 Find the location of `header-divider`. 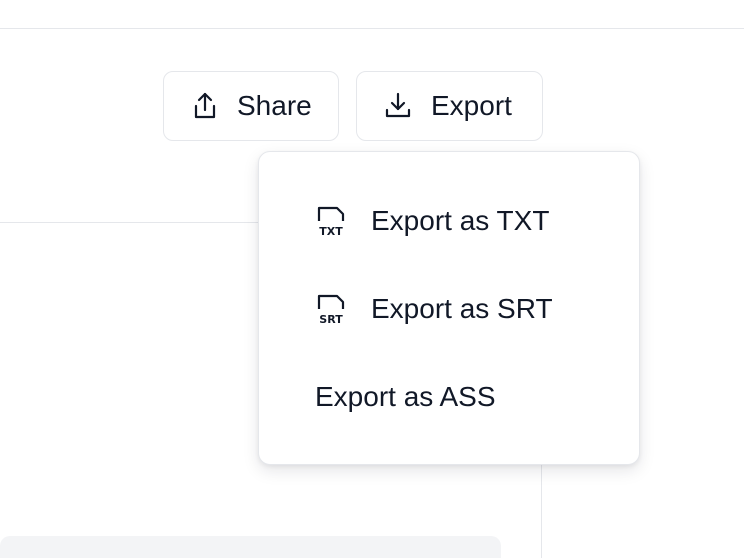

header-divider is located at coordinates (372, 28).